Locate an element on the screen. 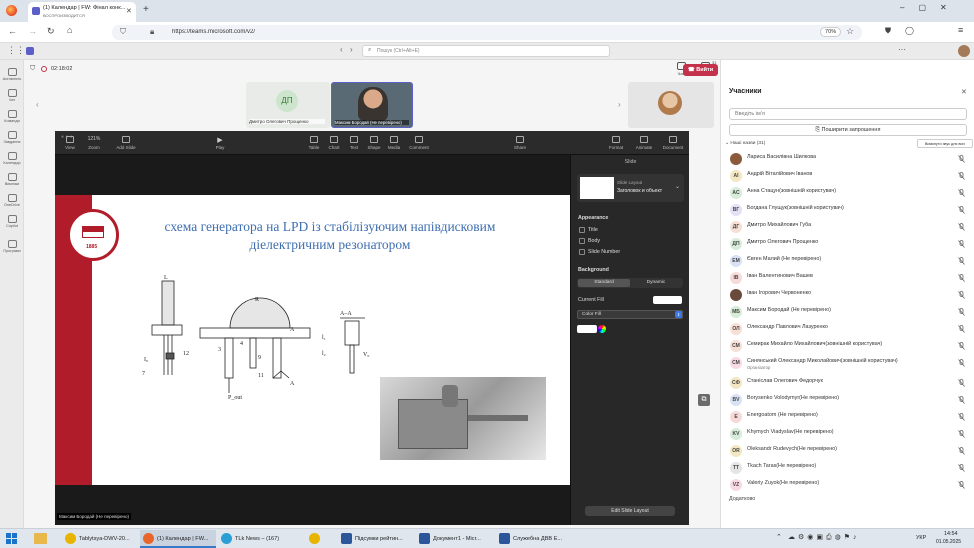 The width and height of the screenshot is (974, 548). user-avatar is located at coordinates (964, 51).